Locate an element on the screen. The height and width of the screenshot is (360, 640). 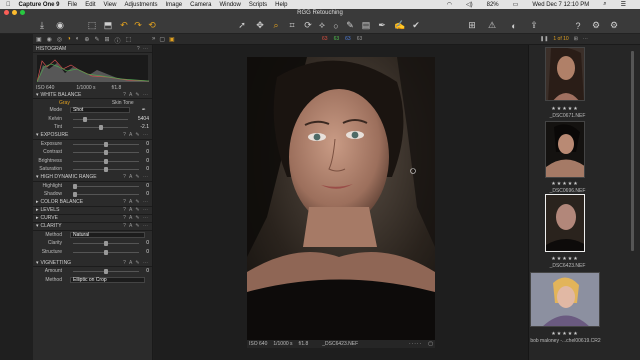
curve-tool-icons: ? A ✎ ⋯ is located at coordinates (136, 218).